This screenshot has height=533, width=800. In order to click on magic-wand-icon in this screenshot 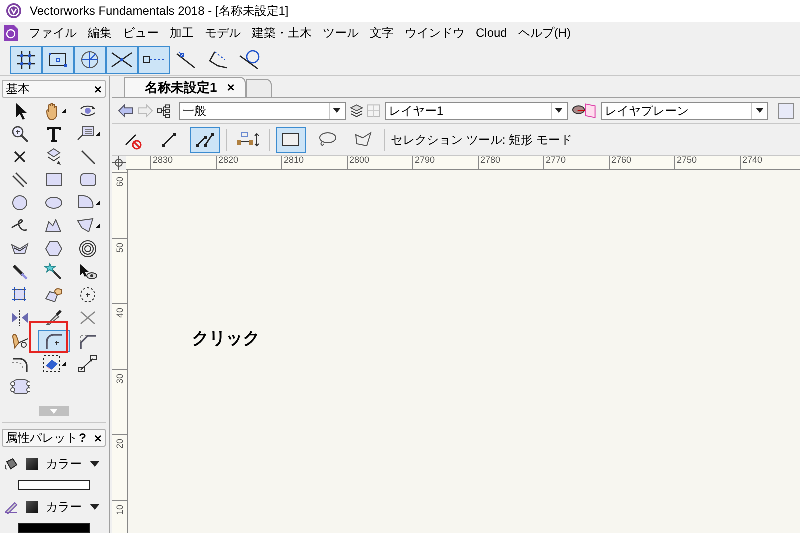, I will do `click(54, 272)`.